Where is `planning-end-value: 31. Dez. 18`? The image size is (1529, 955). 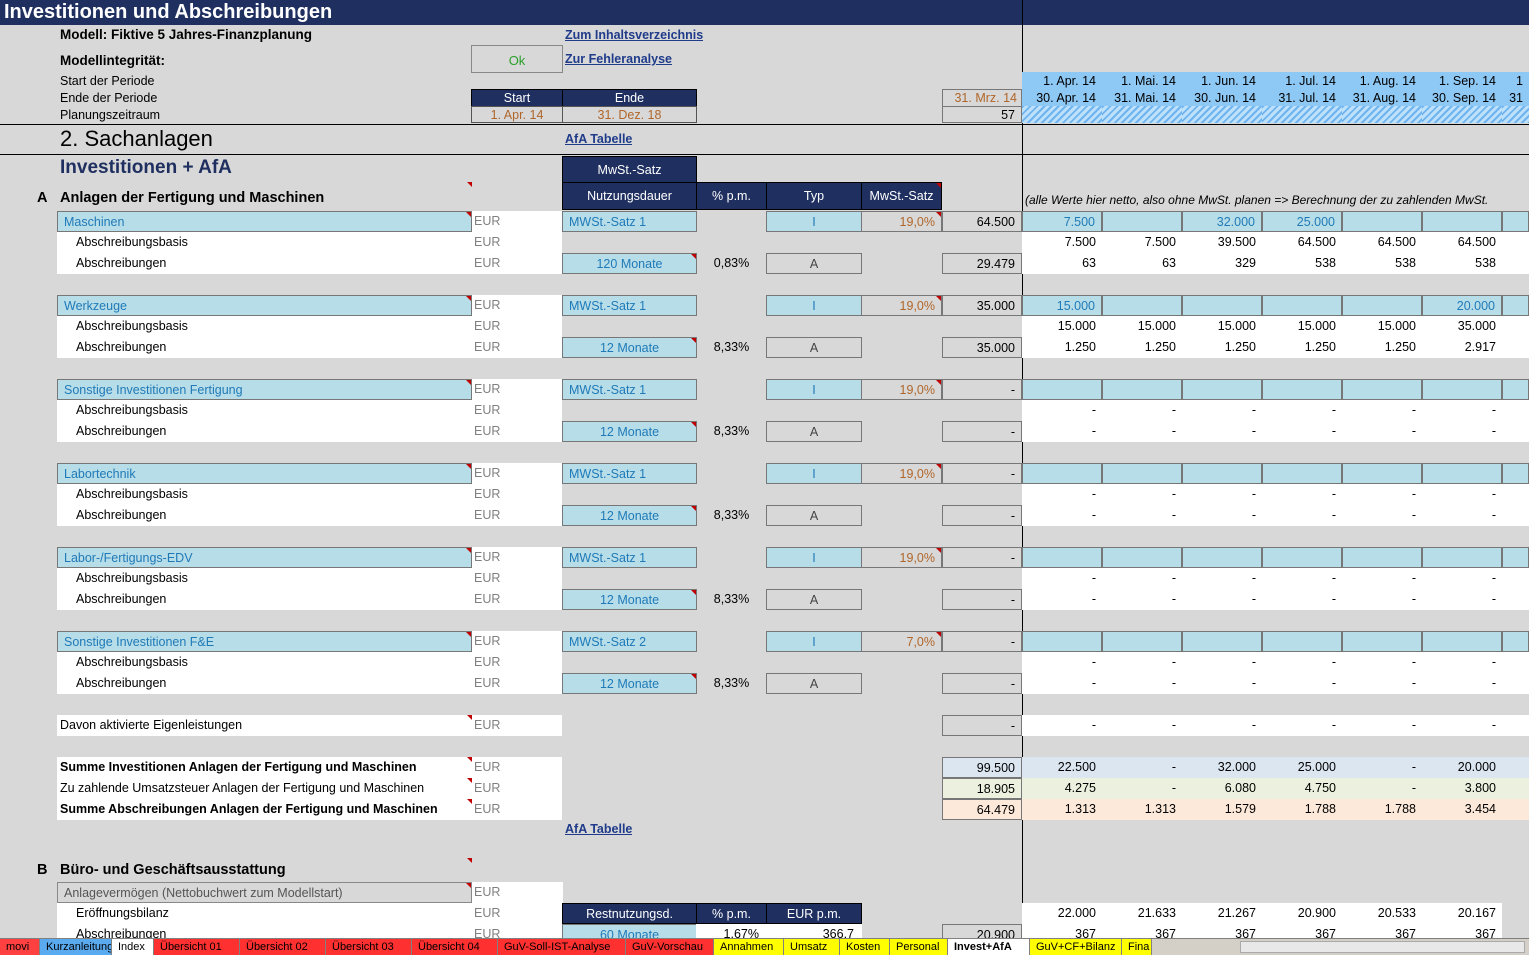 planning-end-value: 31. Dez. 18 is located at coordinates (629, 114).